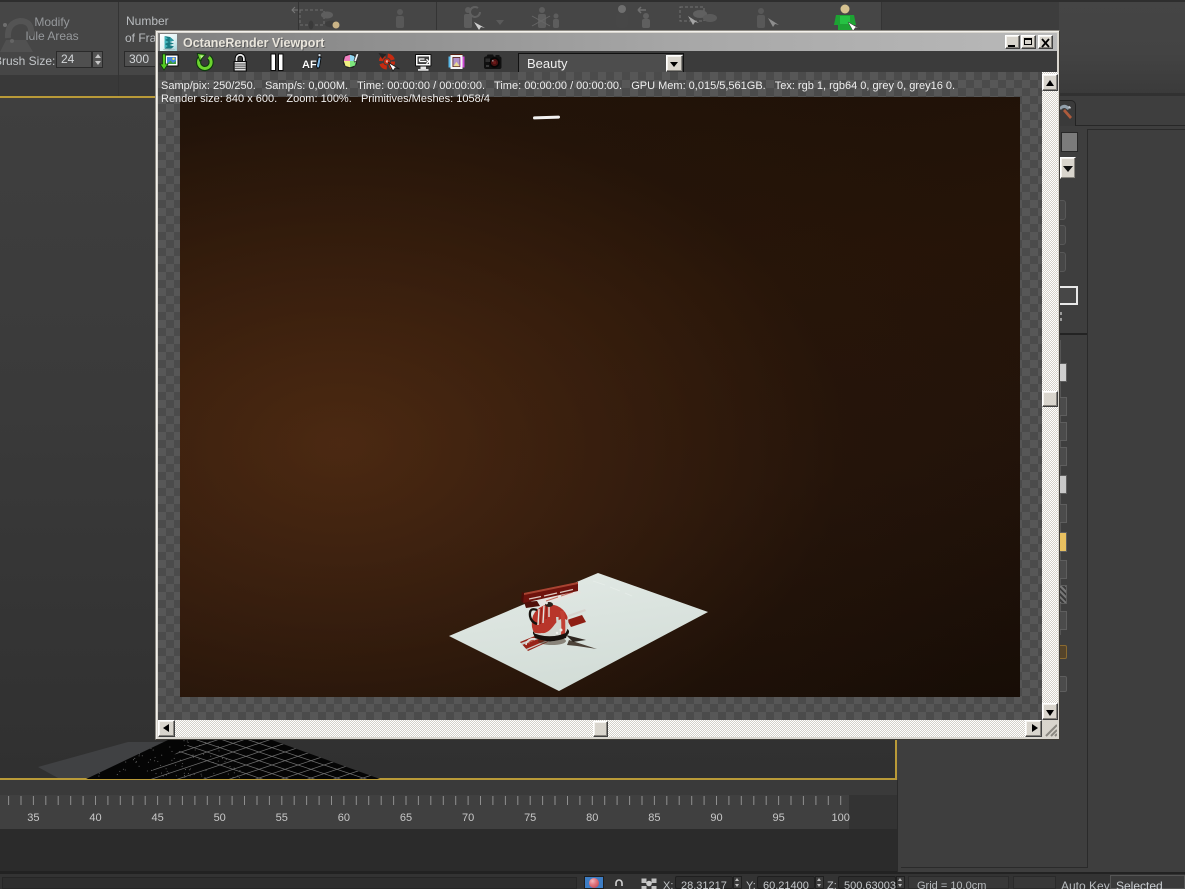  I want to click on svg-text: AF, so click(309, 65).